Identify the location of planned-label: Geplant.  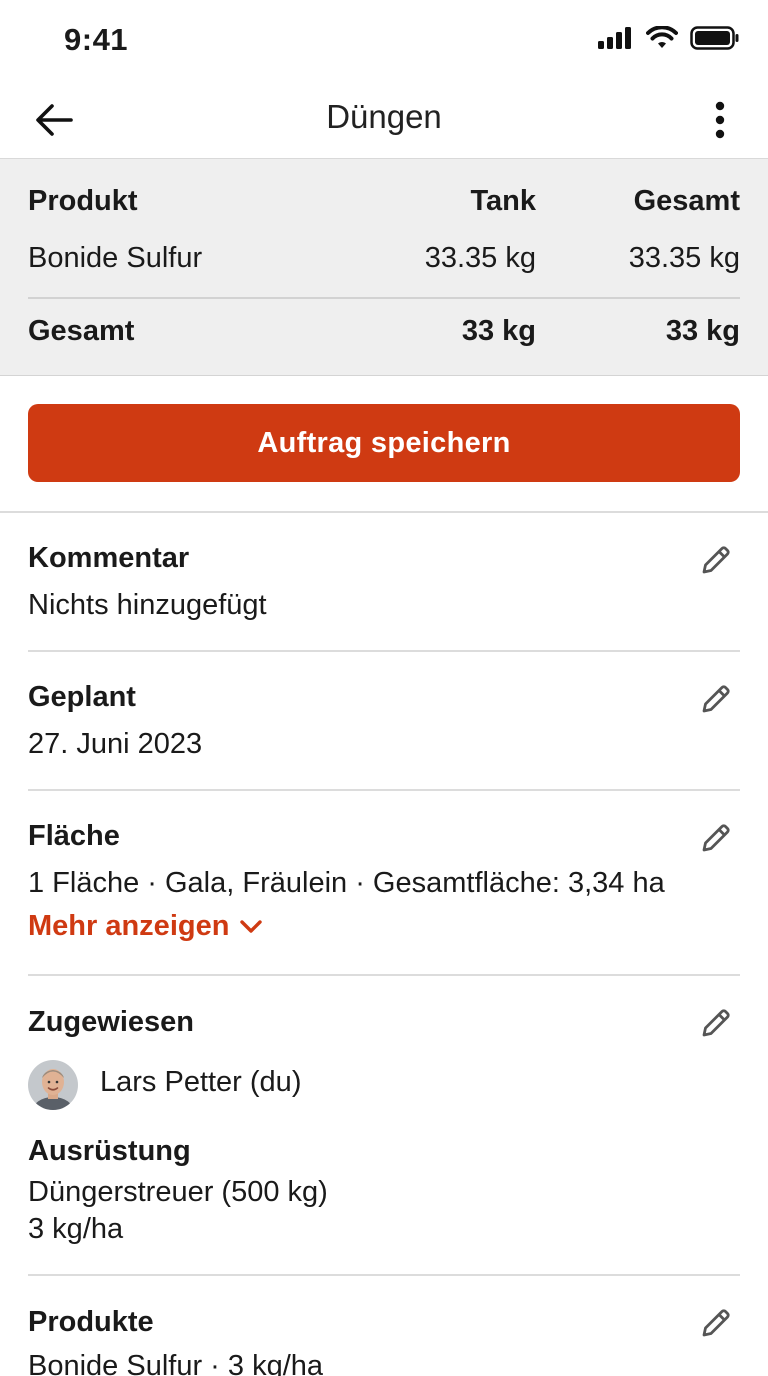
(82, 697).